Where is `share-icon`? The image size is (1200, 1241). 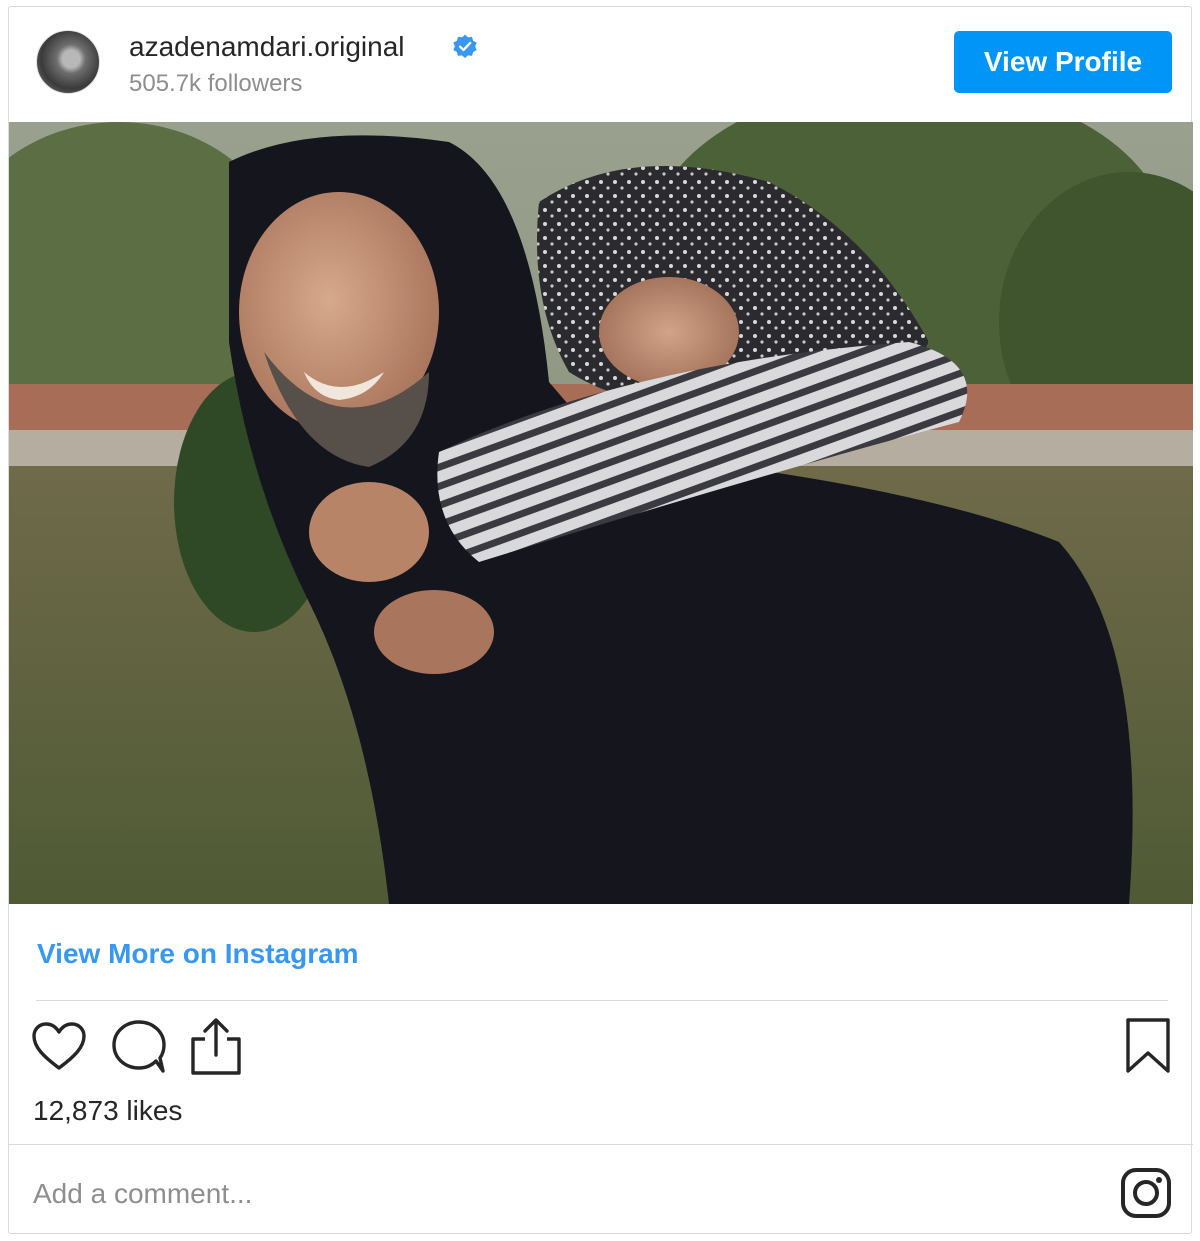
share-icon is located at coordinates (216, 1047).